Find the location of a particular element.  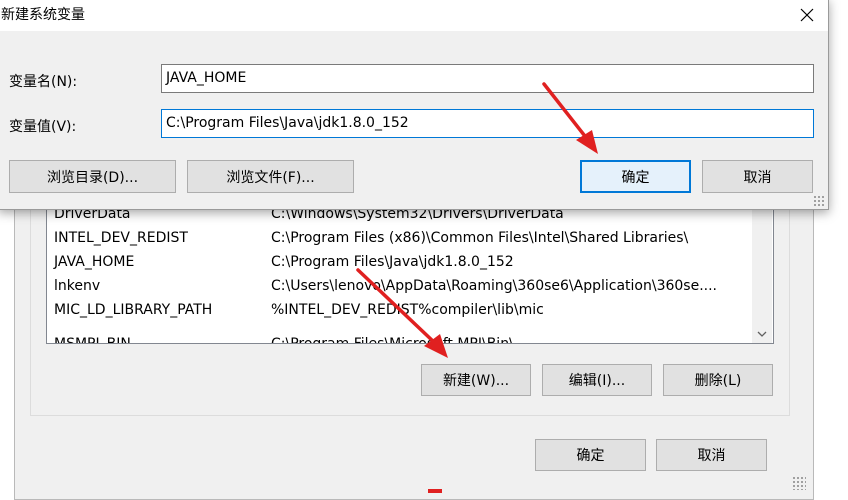

variable-value-label: 变量值(V): is located at coordinates (43, 127).